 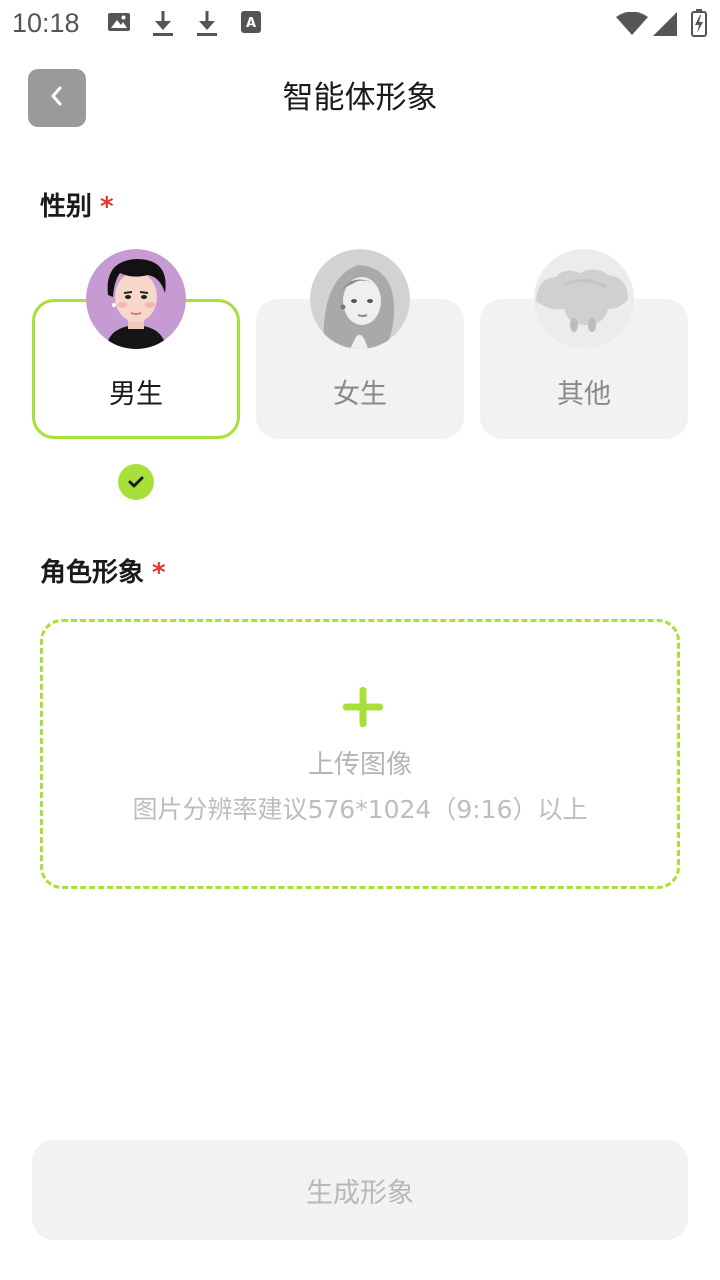 I want to click on wifi-icon, so click(x=632, y=25).